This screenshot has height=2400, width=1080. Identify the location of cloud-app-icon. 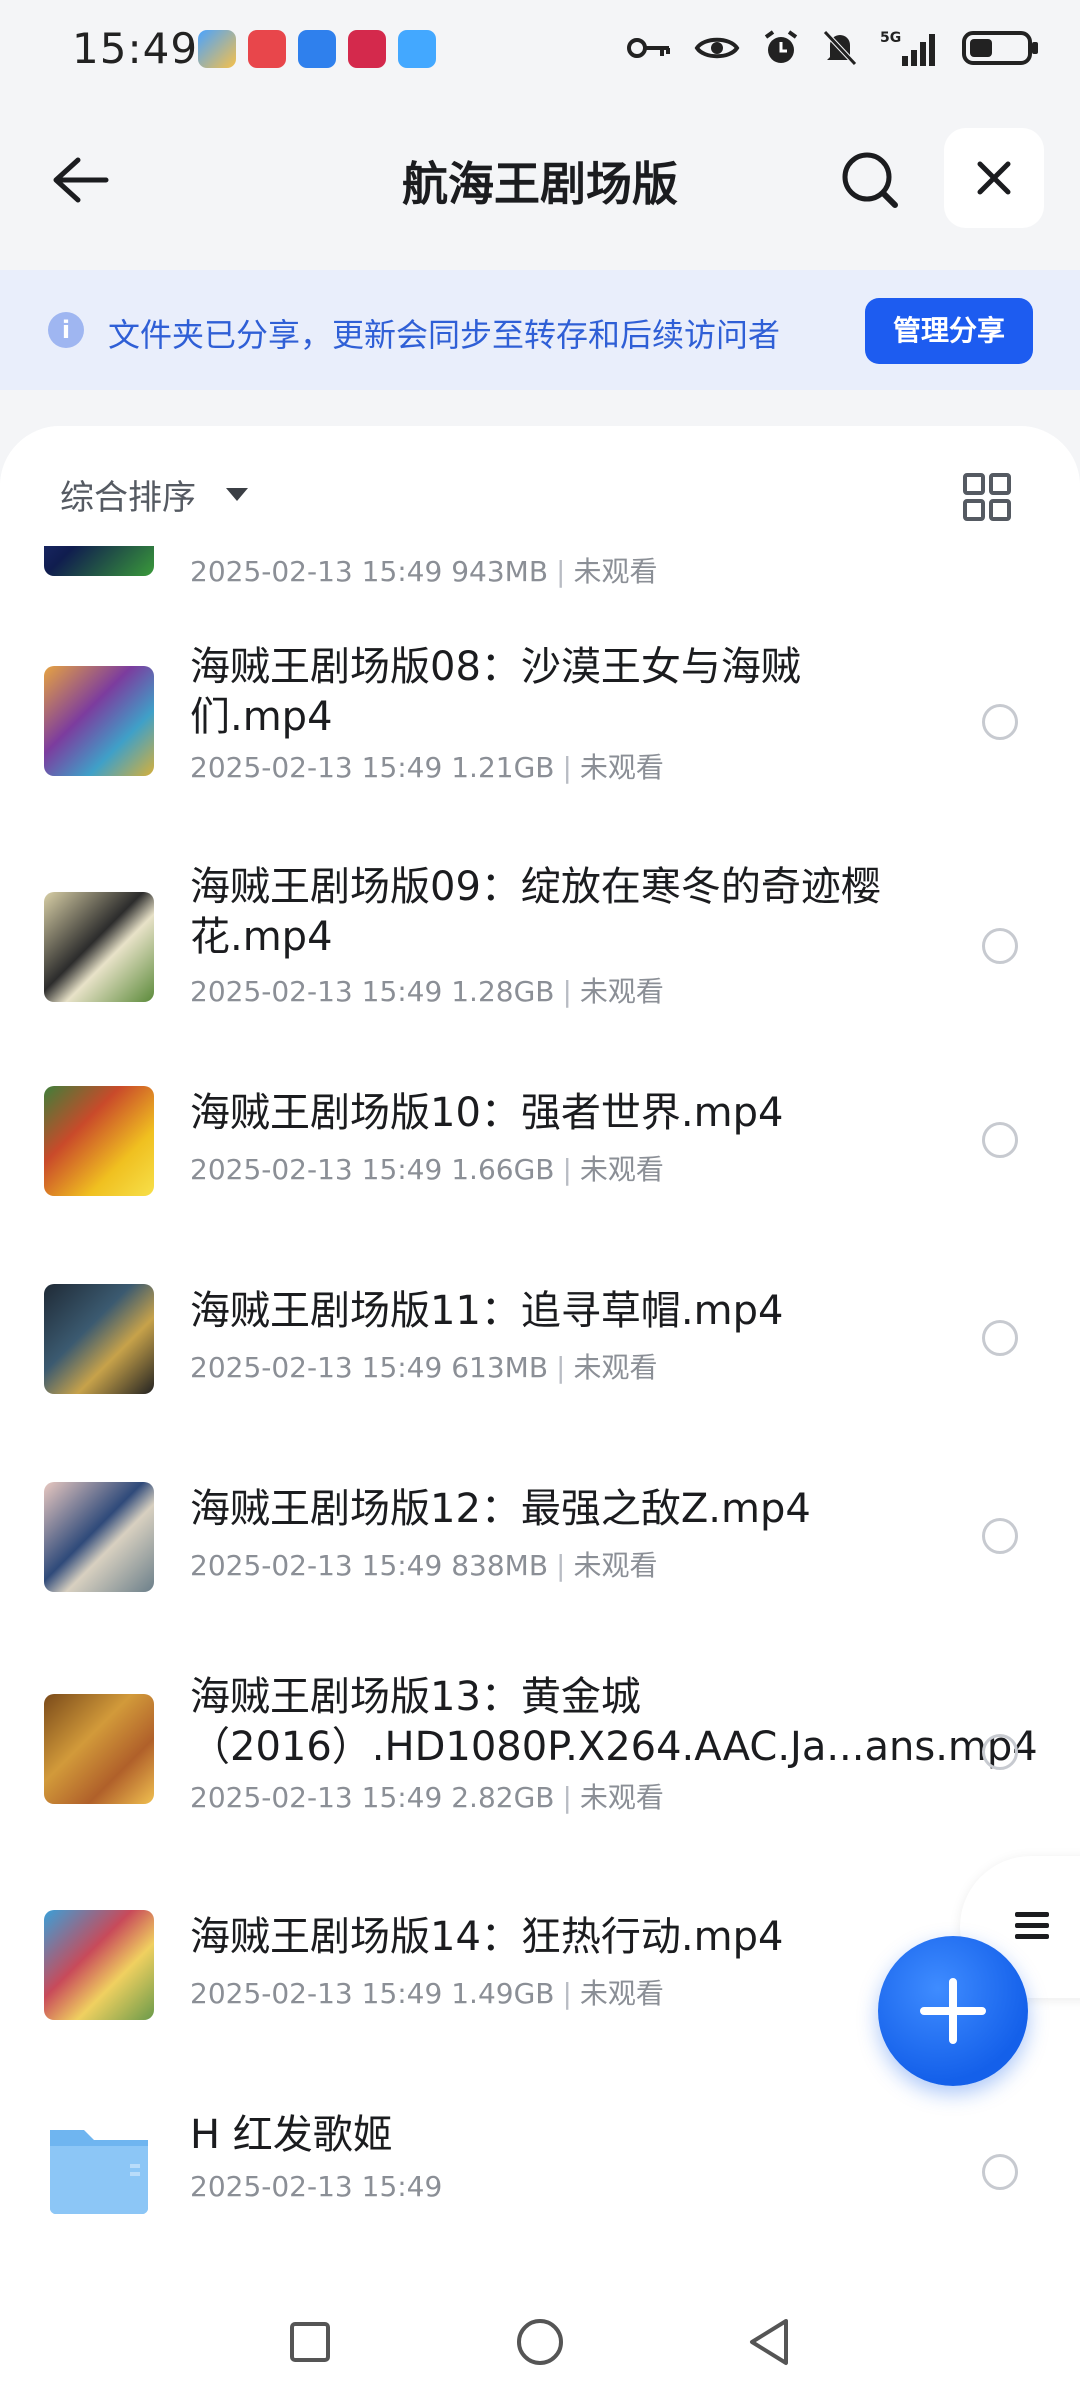
(317, 49).